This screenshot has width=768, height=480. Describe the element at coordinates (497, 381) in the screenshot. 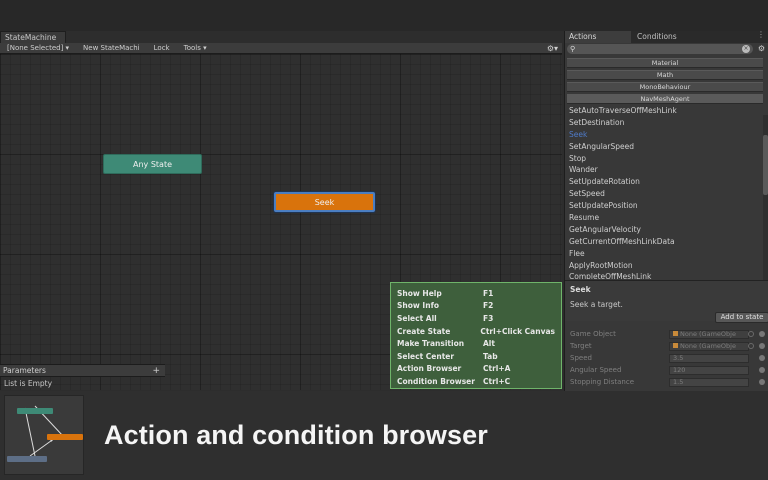

I see `help-shortcut: Ctrl+C` at that location.